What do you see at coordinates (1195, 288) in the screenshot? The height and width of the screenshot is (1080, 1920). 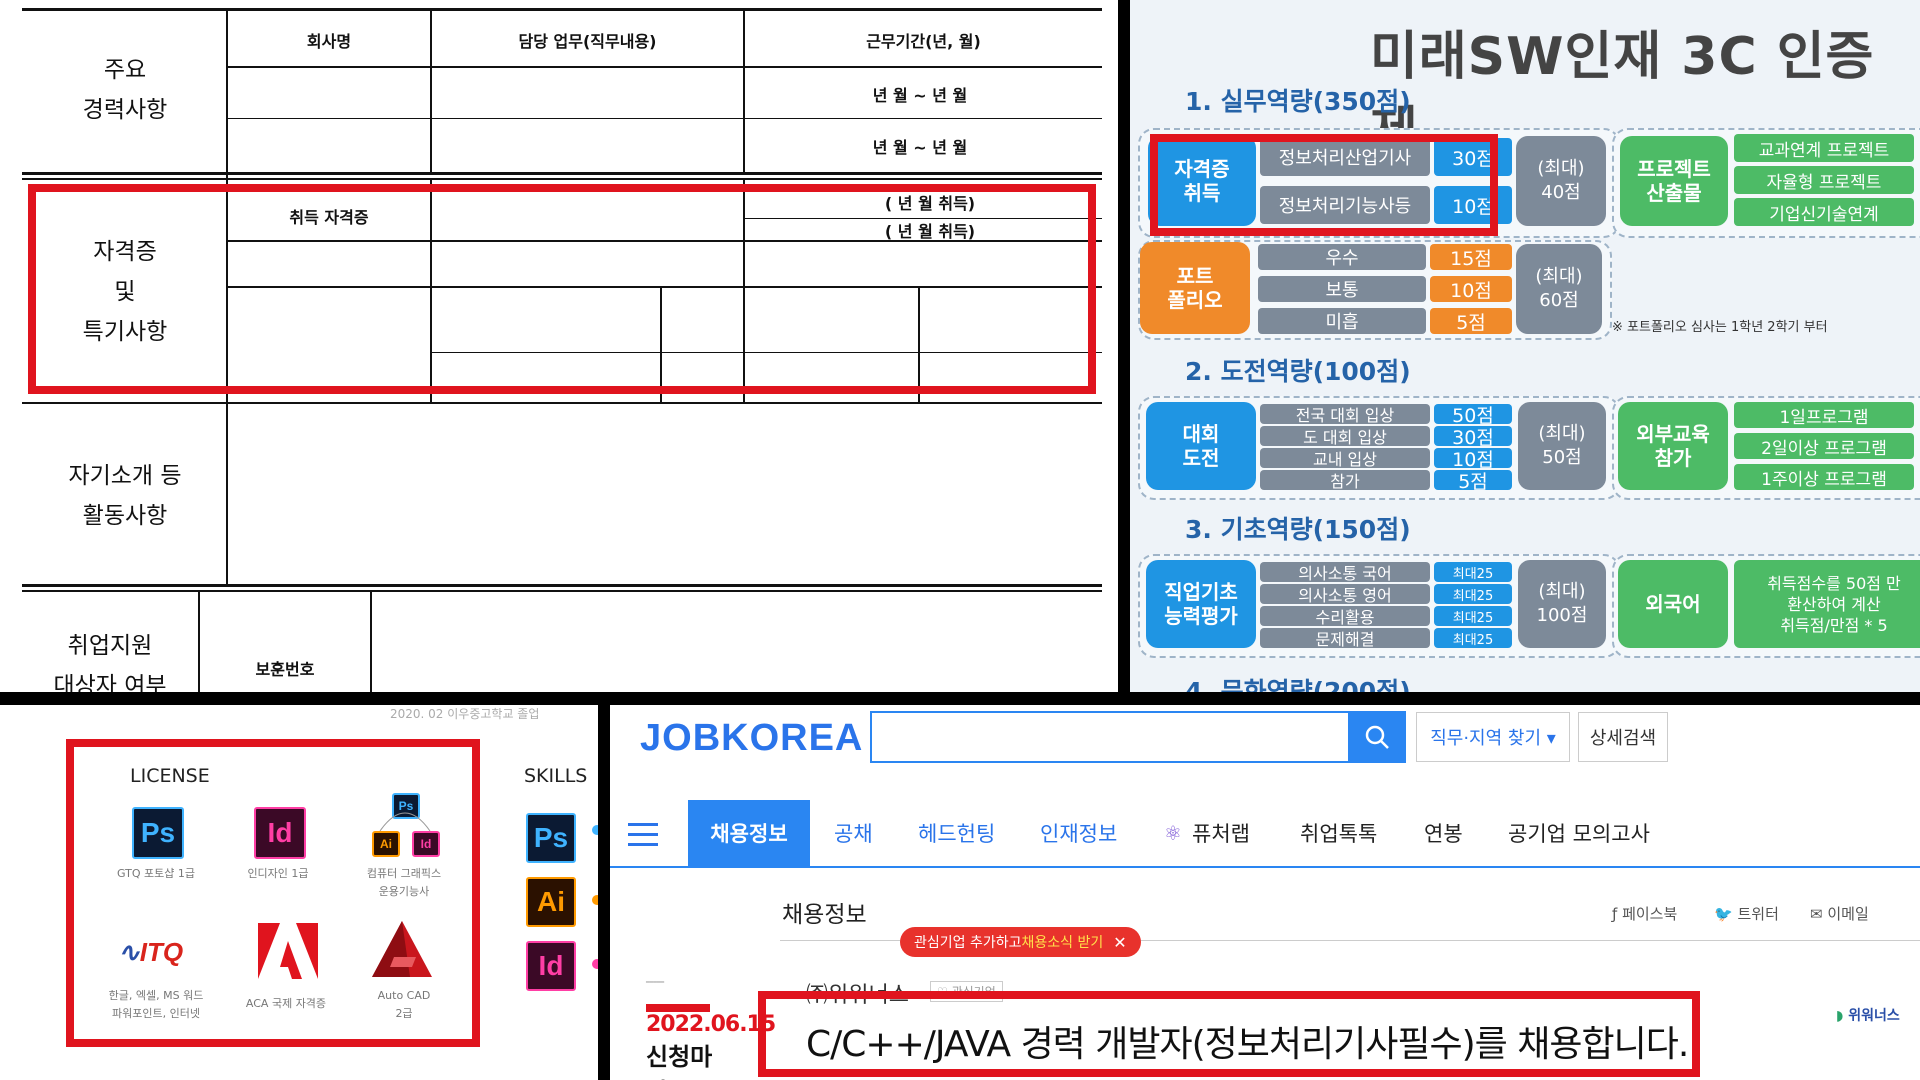 I see `portfolio-block: 포트 폴리오` at bounding box center [1195, 288].